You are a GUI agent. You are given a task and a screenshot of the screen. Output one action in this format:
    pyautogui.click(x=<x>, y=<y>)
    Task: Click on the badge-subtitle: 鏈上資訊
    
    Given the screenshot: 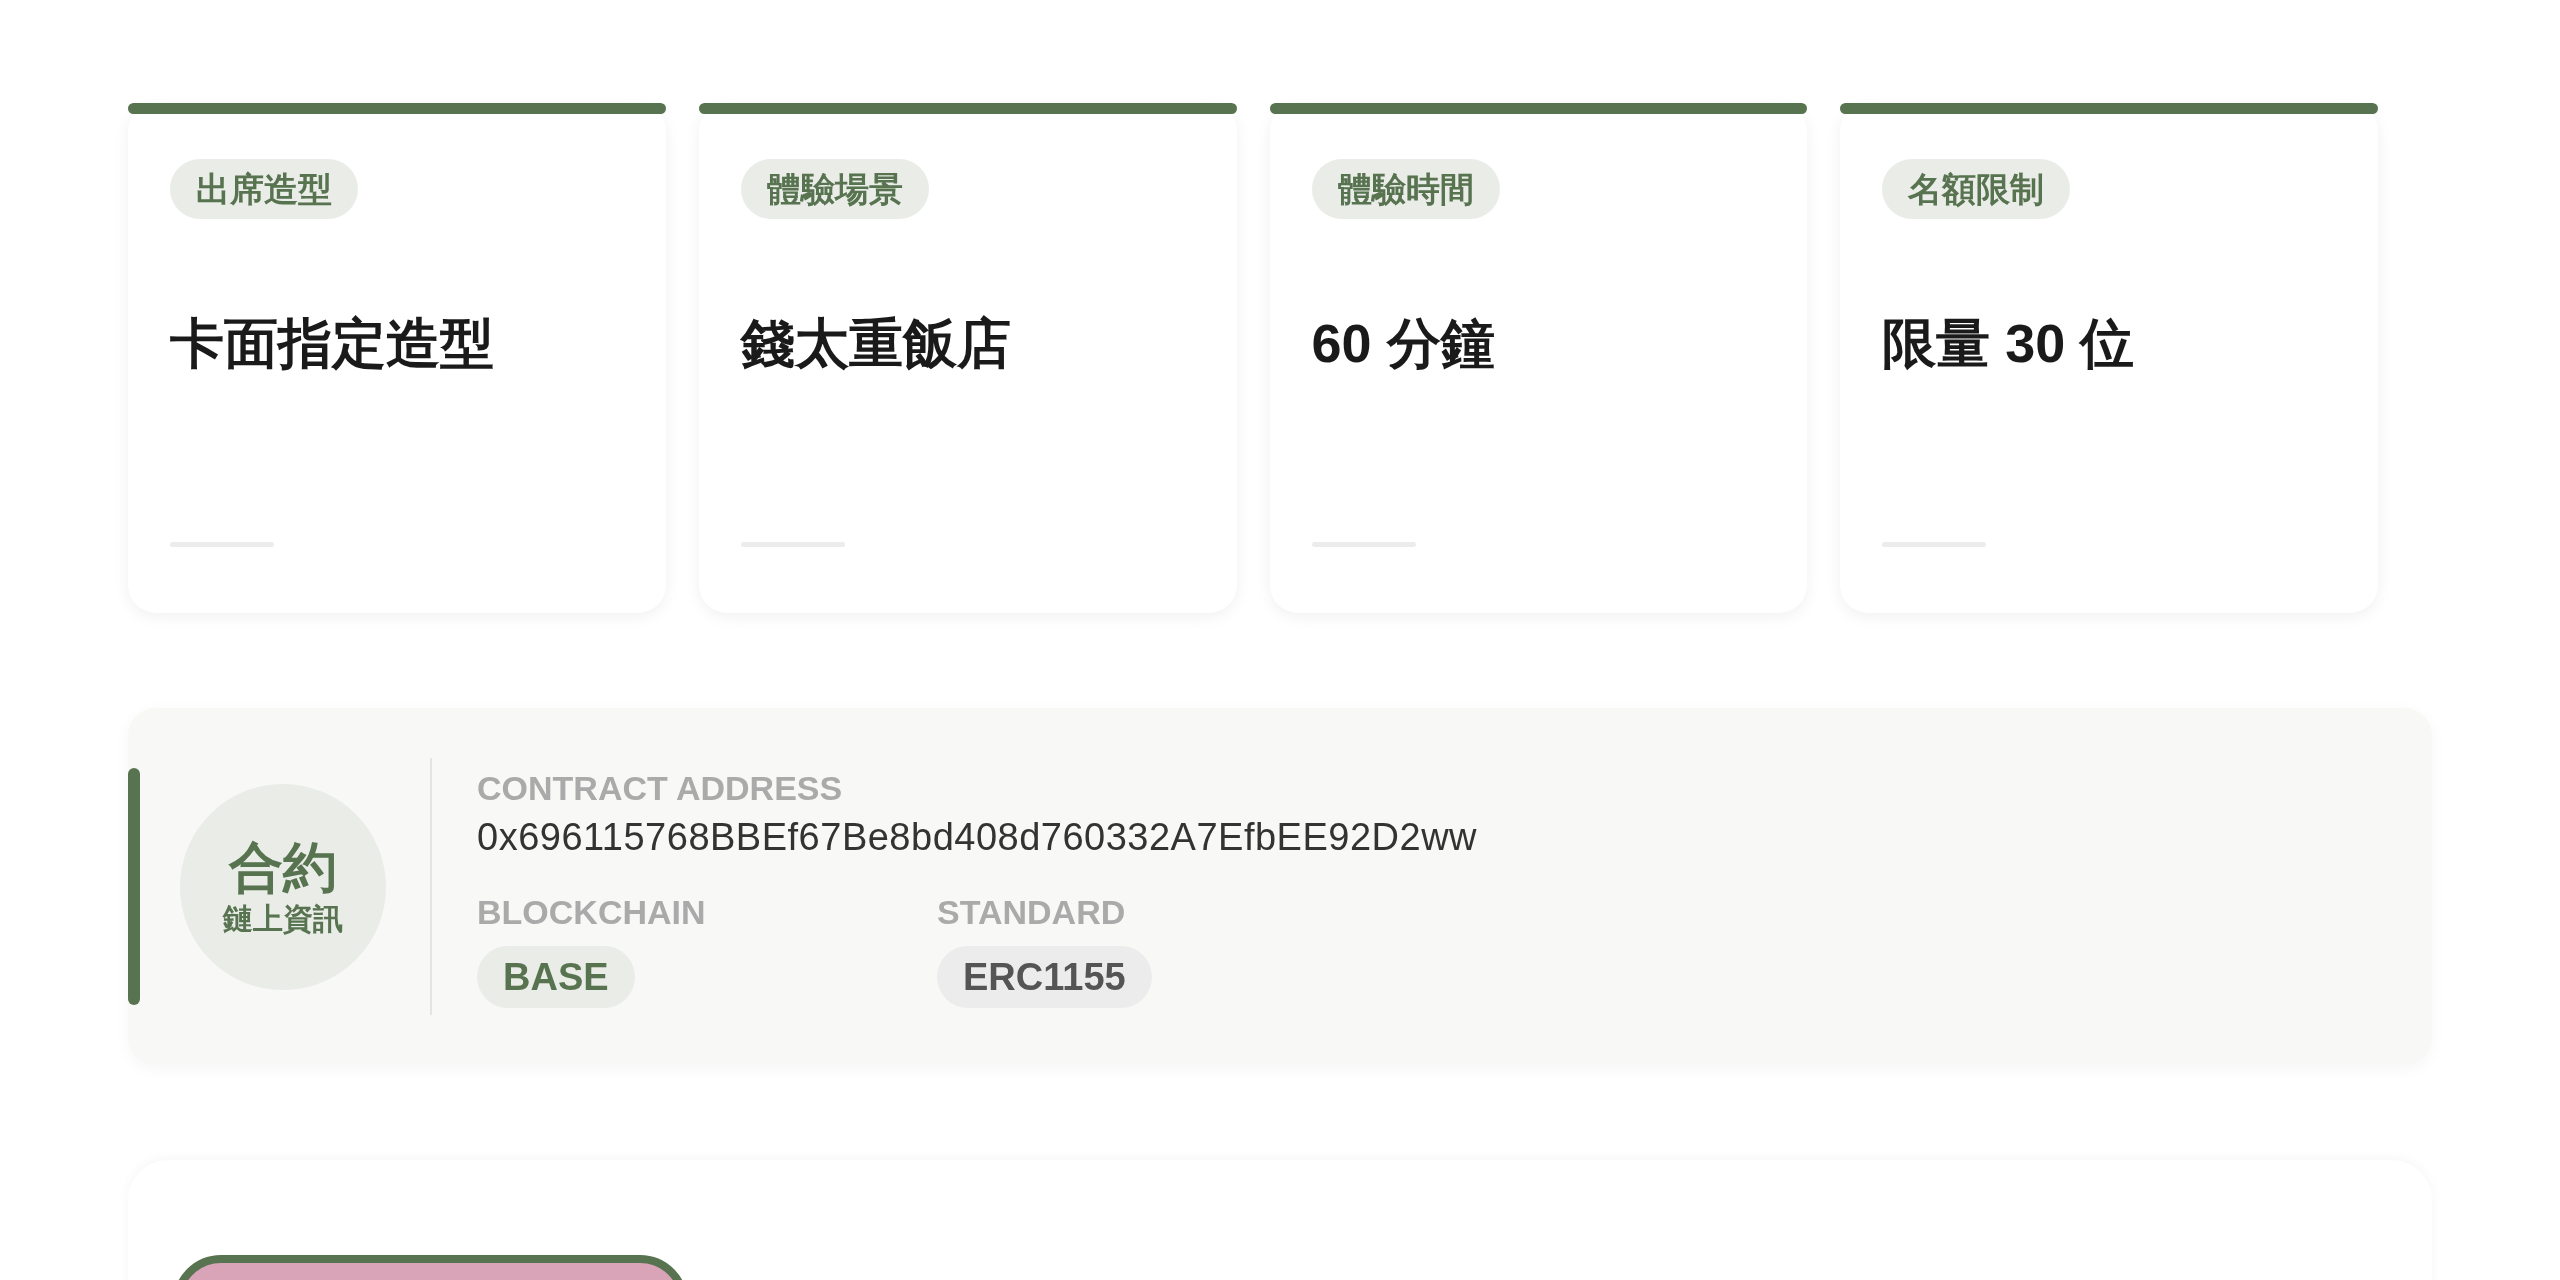 What is the action you would take?
    pyautogui.click(x=283, y=918)
    